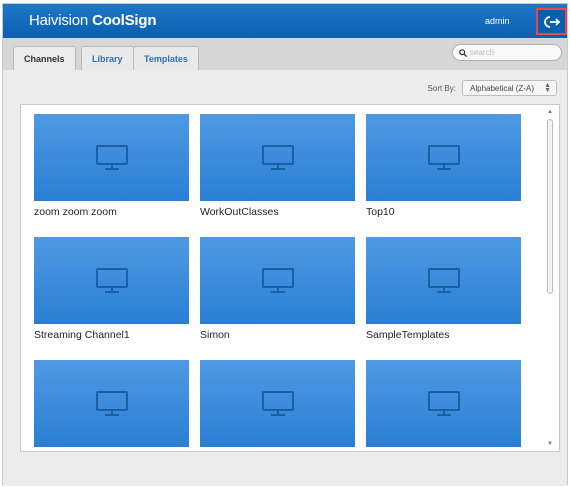 This screenshot has height=487, width=570. What do you see at coordinates (550, 444) in the screenshot?
I see `scroll-down-icon: ▼` at bounding box center [550, 444].